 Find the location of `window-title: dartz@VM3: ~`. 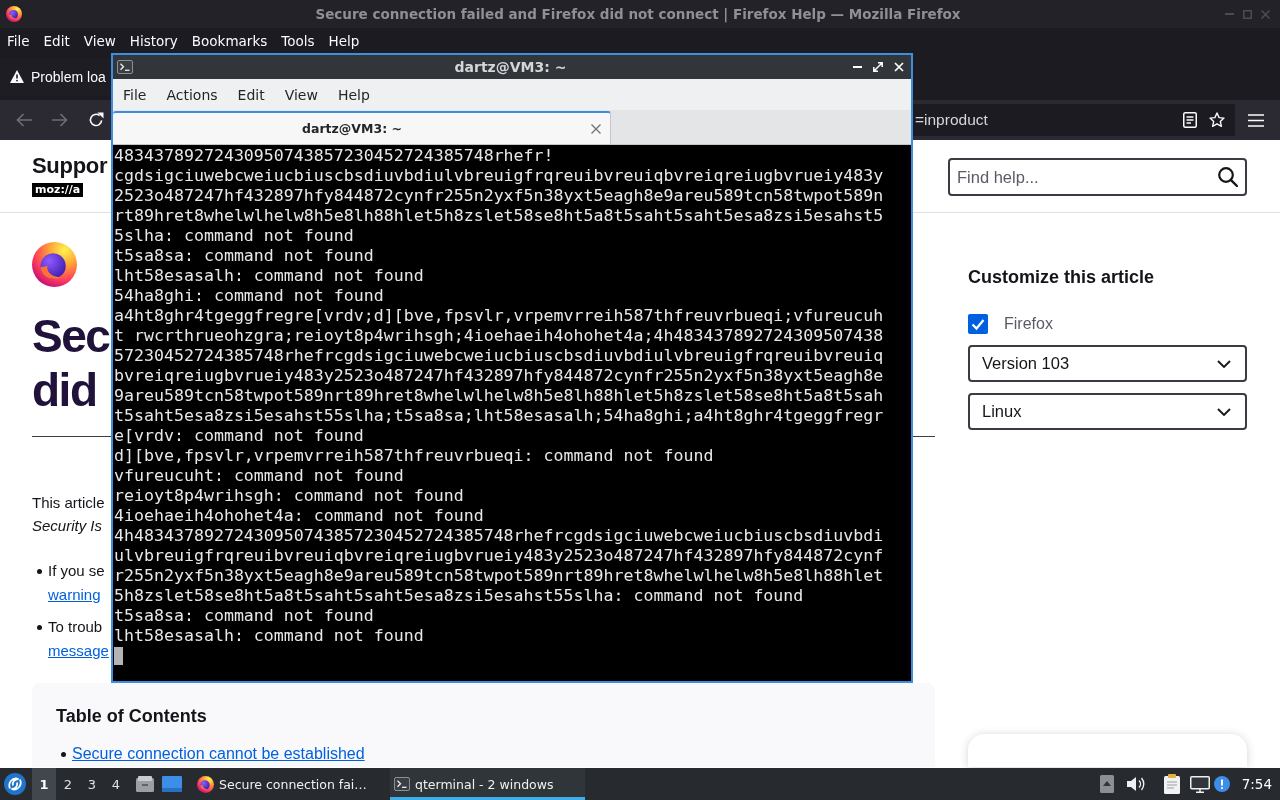

window-title: dartz@VM3: ~ is located at coordinates (510, 67).